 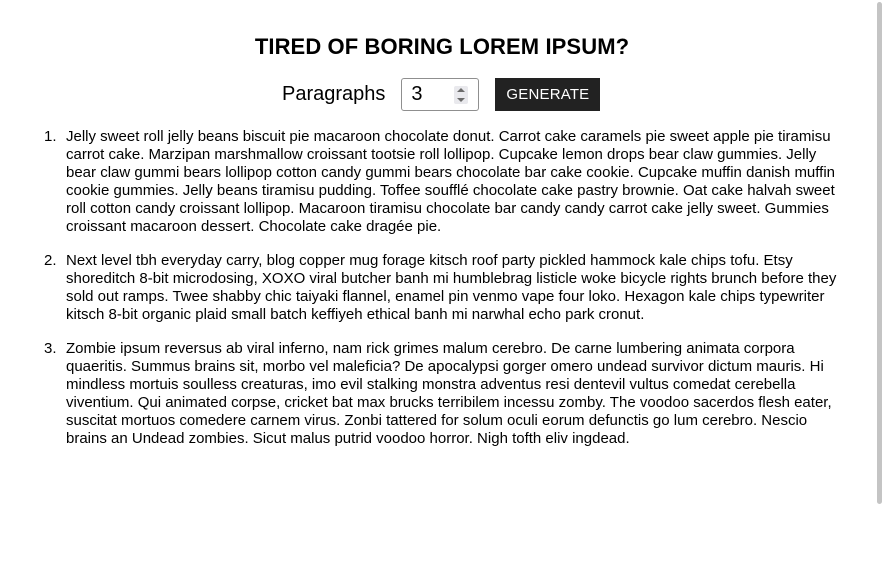 I want to click on spin-down-icon, so click(x=461, y=99).